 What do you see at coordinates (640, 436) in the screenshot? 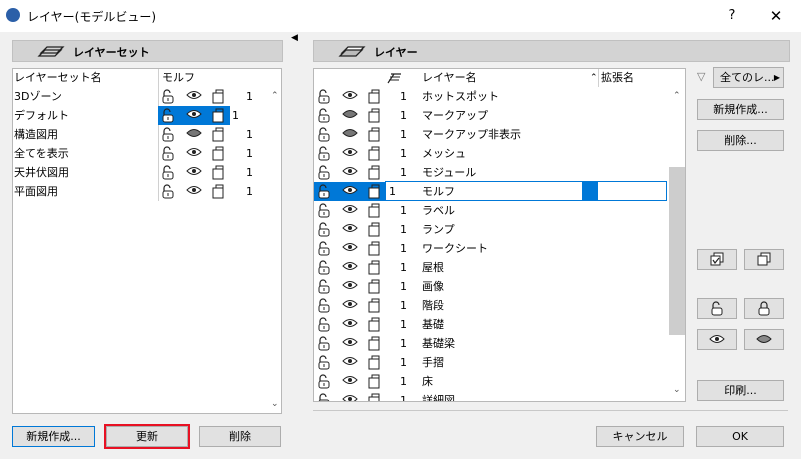
I see `cancel-button: キャンセル` at bounding box center [640, 436].